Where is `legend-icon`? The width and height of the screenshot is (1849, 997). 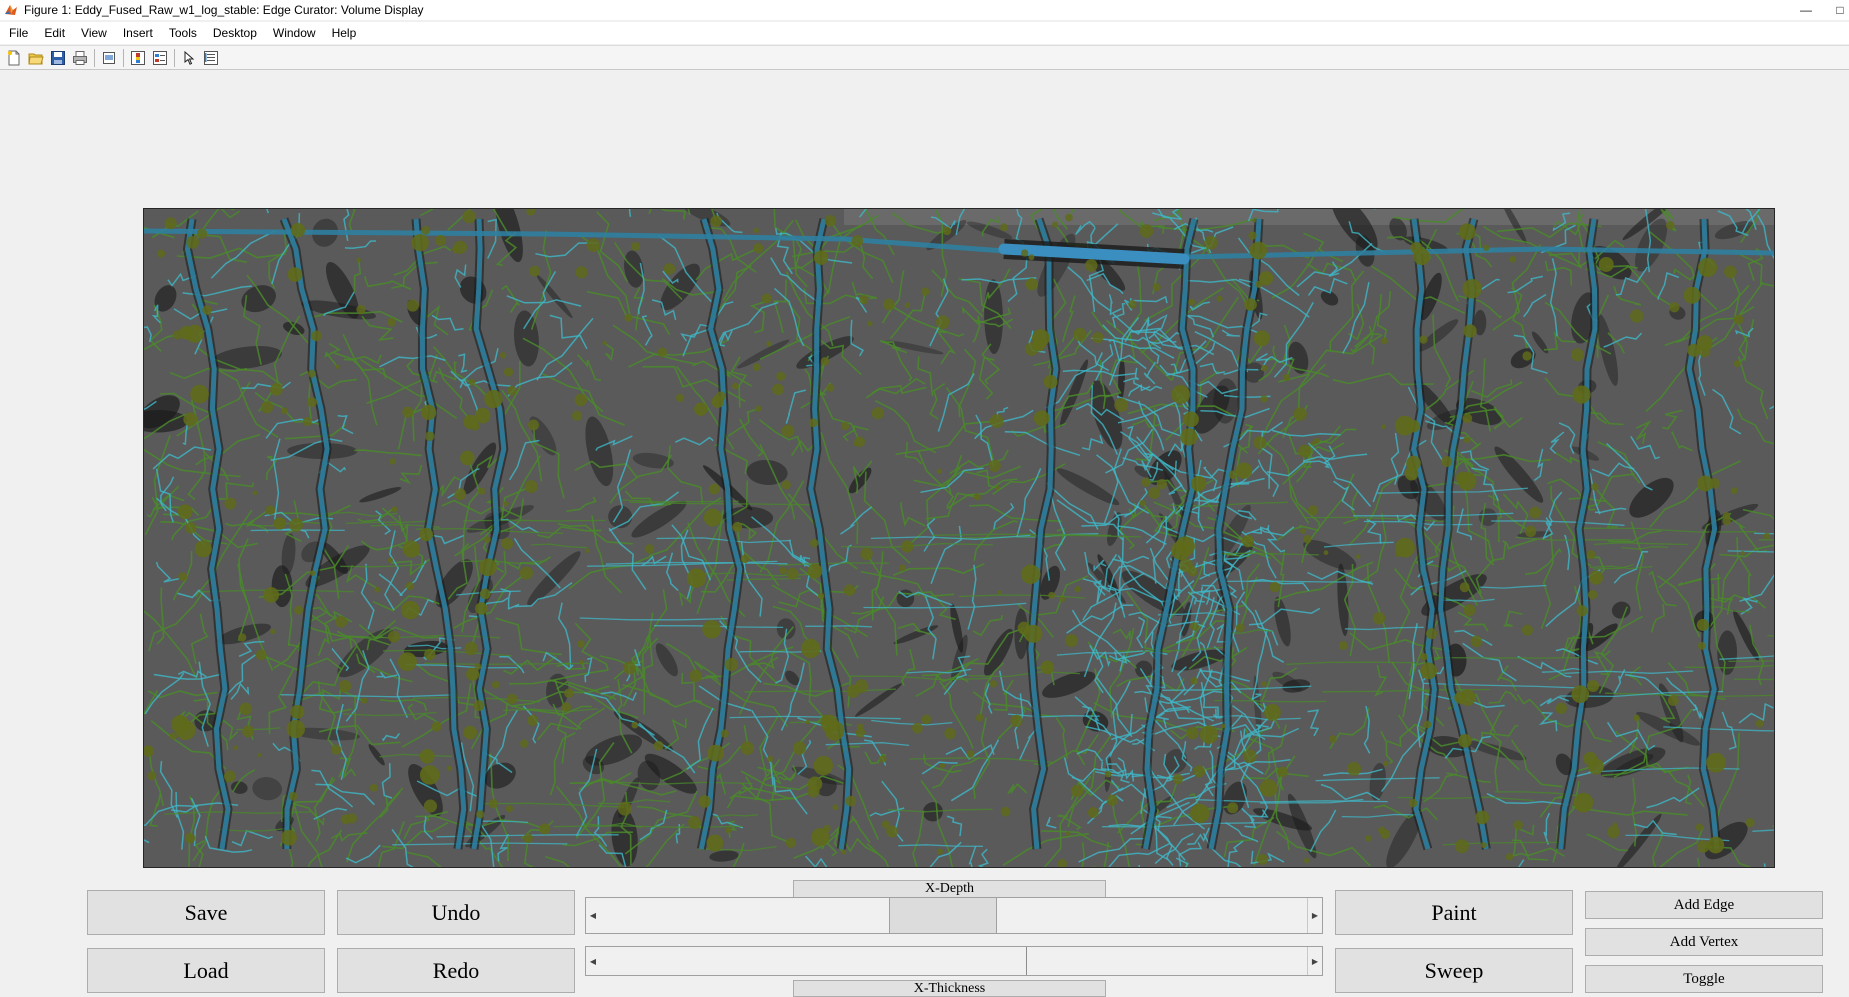 legend-icon is located at coordinates (160, 58).